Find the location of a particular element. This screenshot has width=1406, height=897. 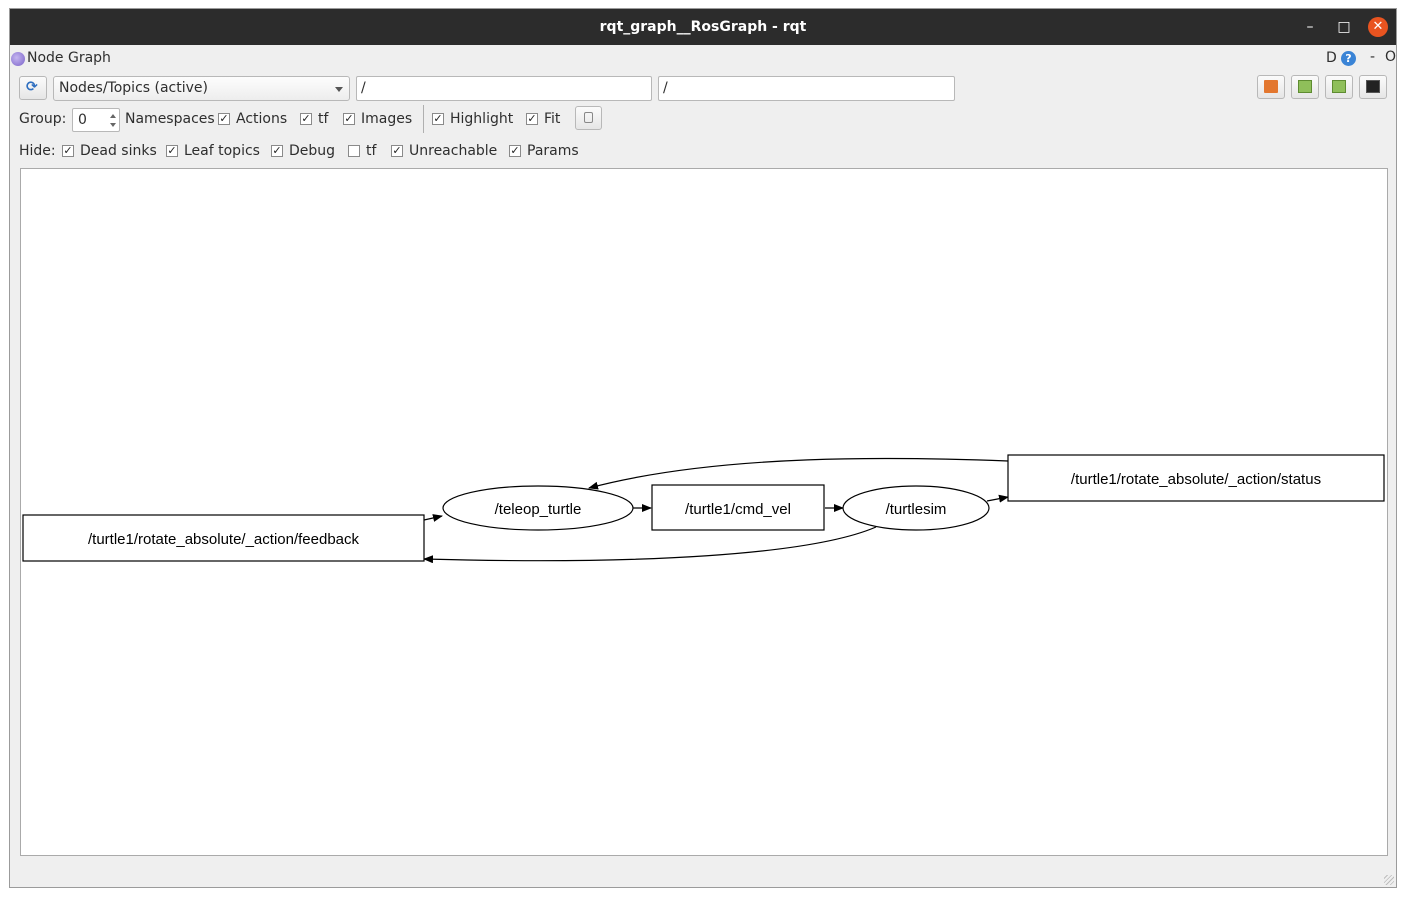

open-file-icon is located at coordinates (1271, 86).